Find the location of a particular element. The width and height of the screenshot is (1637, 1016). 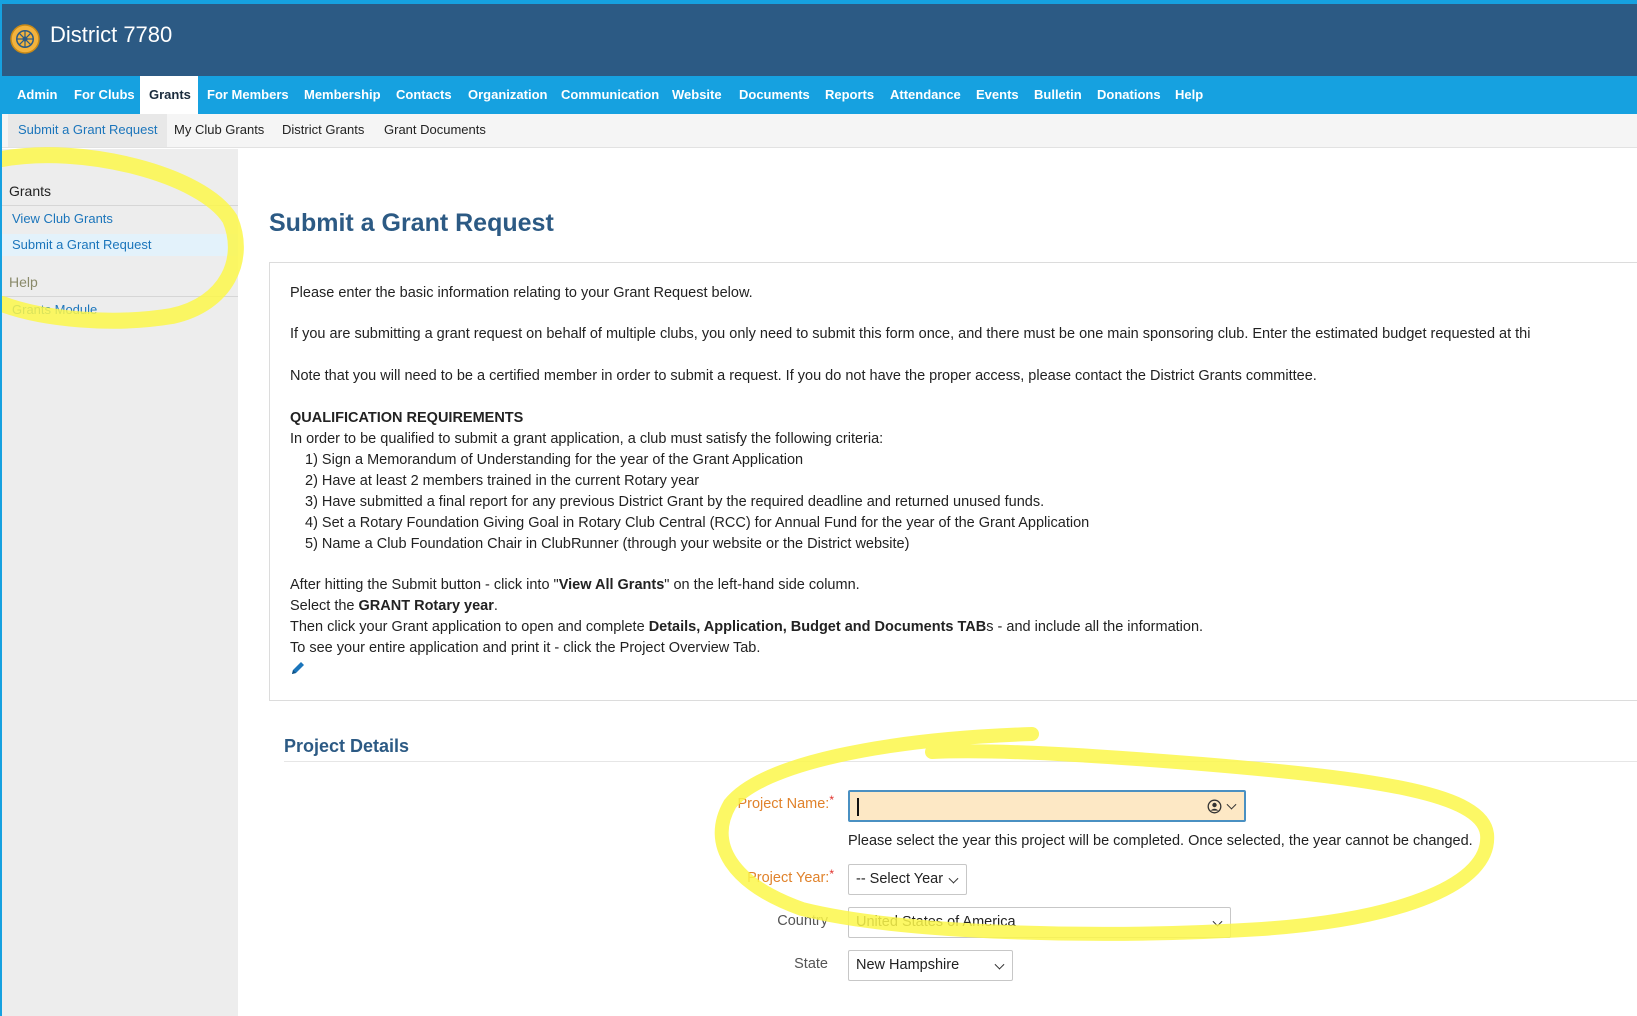

project-year-label: Project Year:* is located at coordinates (790, 876).